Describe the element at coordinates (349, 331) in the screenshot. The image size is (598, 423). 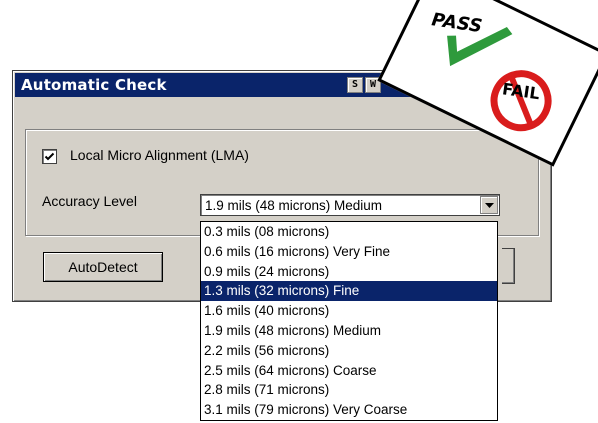
I see `accuracy-option: 1.9 mils (48 microns) Medium` at that location.